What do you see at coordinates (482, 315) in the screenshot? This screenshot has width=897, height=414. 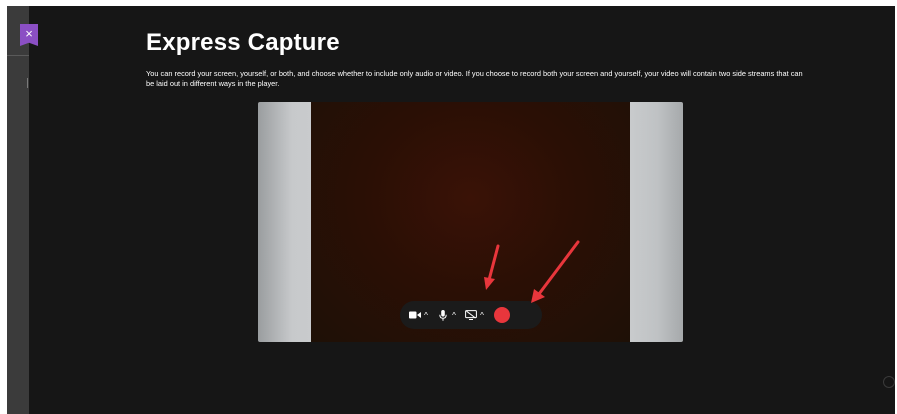 I see `screen-options-caret: ^` at bounding box center [482, 315].